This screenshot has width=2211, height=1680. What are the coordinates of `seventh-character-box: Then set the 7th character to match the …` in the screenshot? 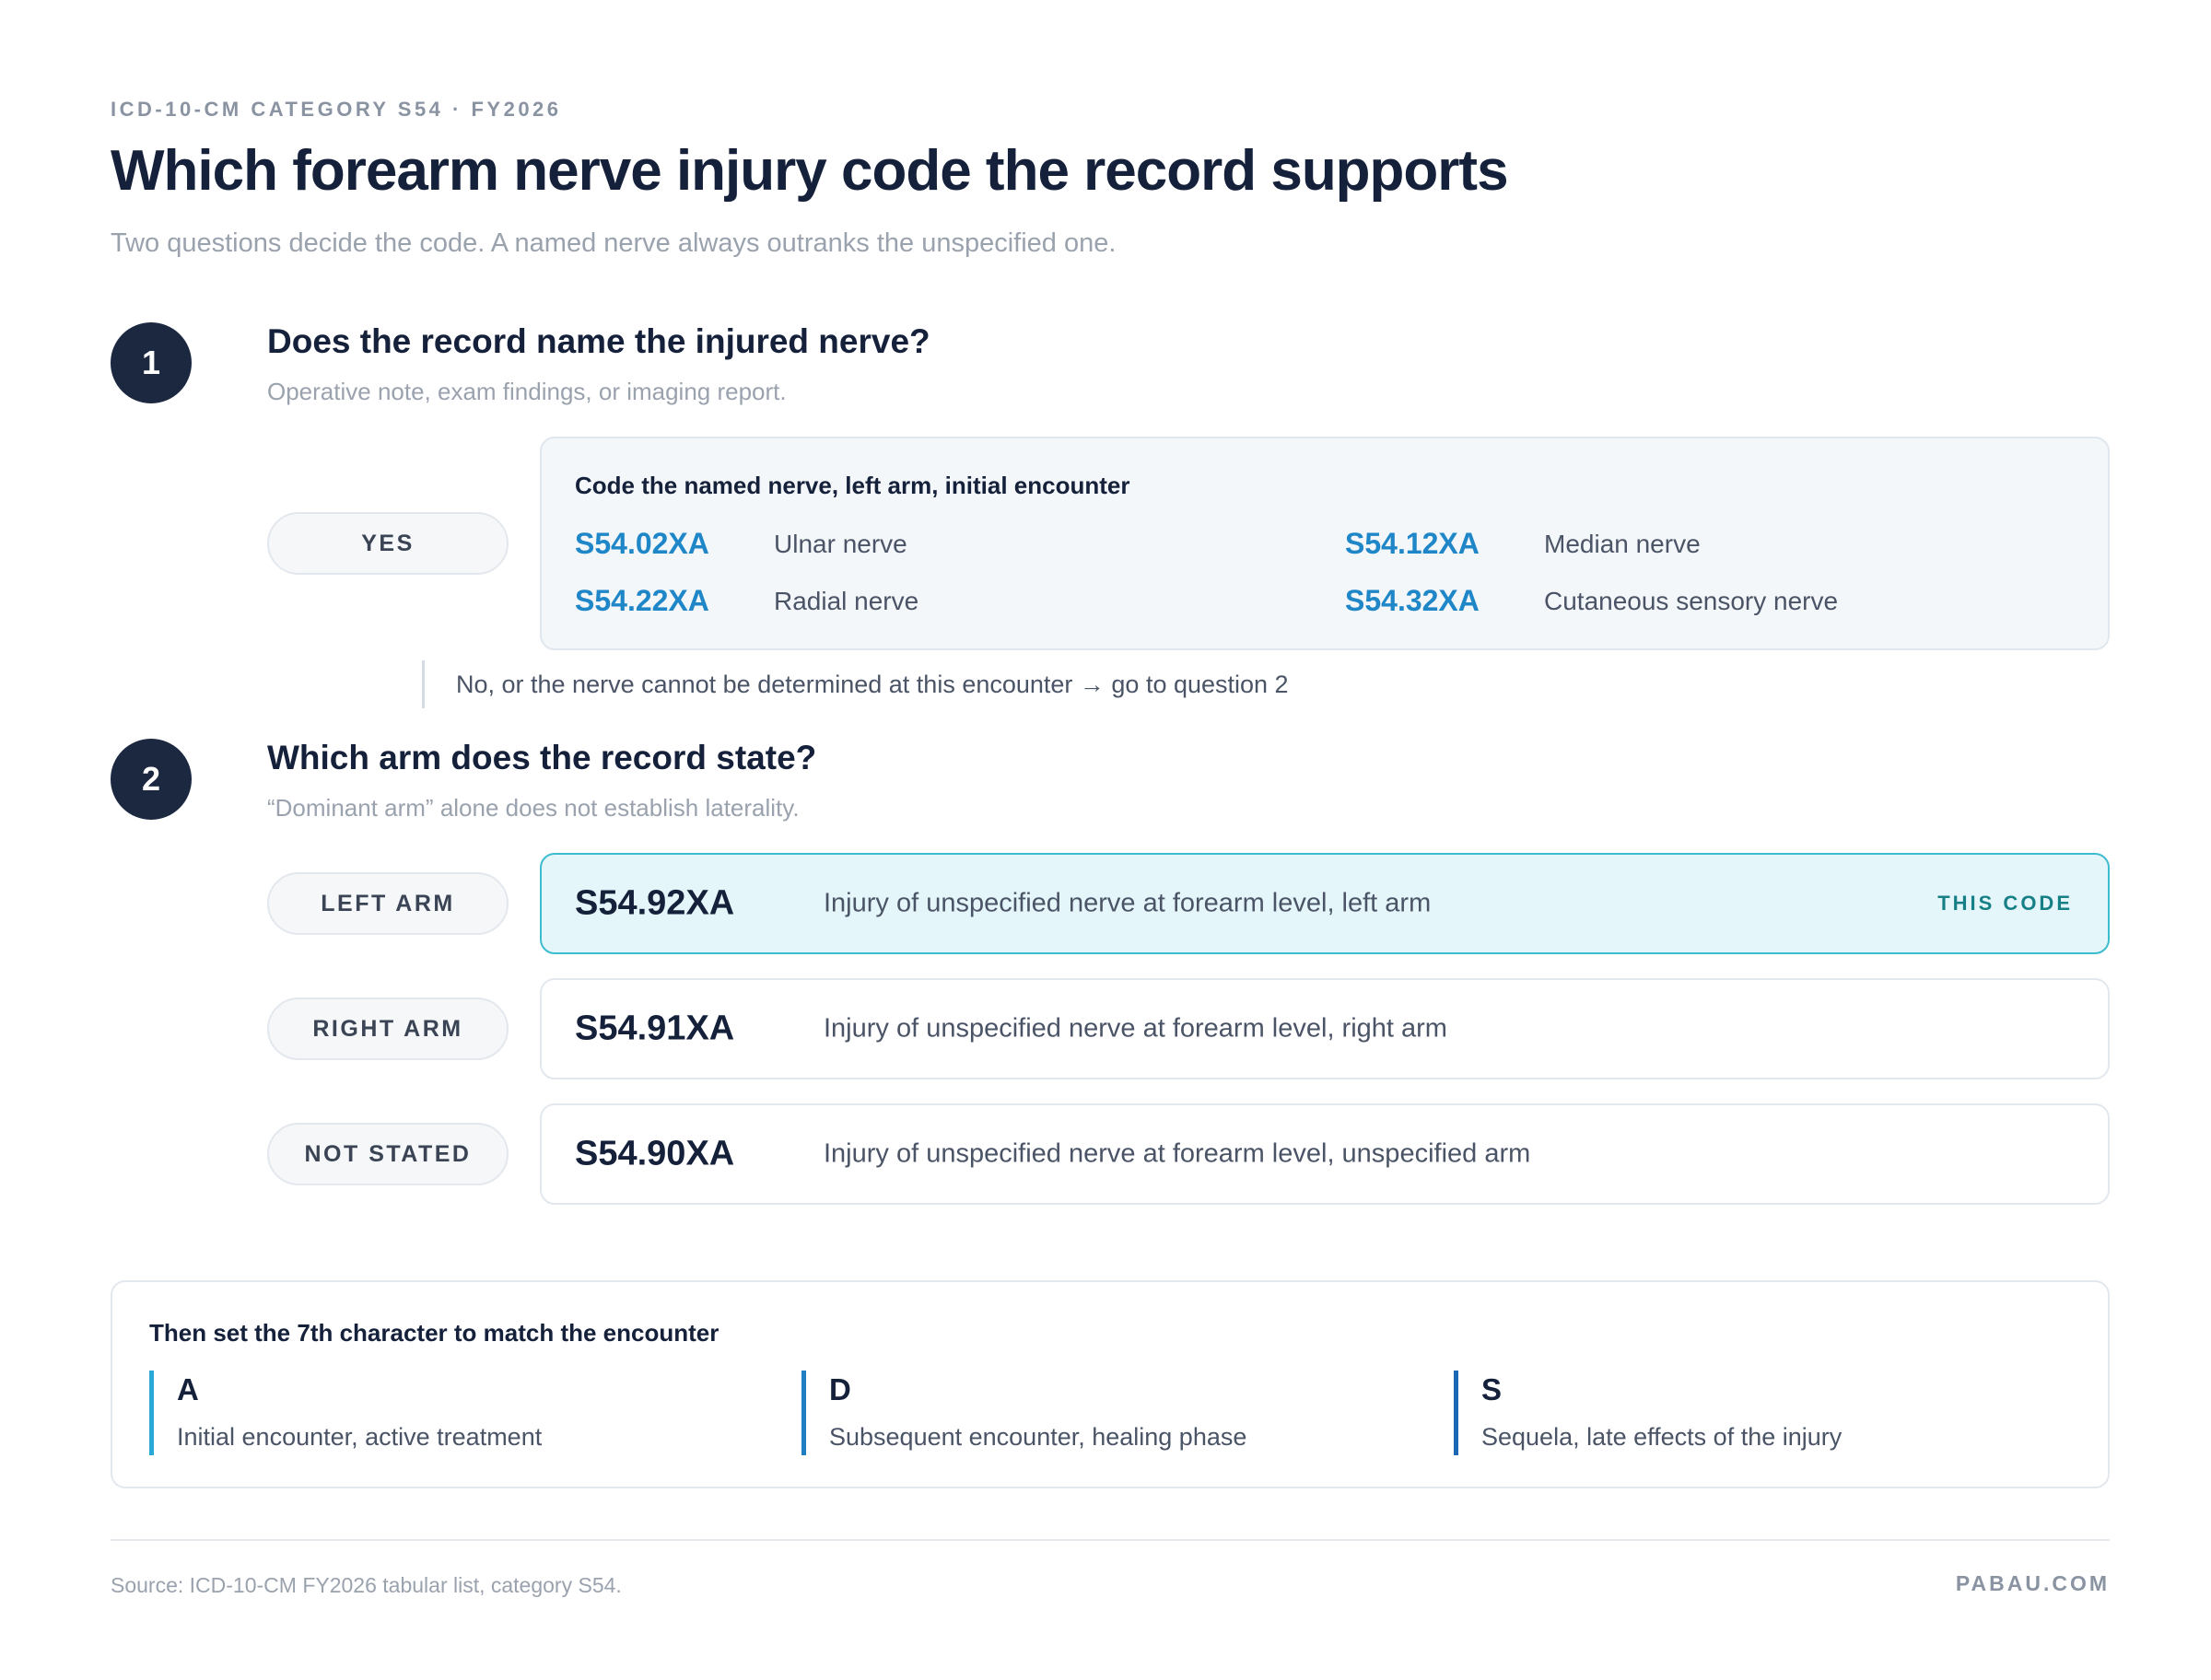 It's located at (1110, 1384).